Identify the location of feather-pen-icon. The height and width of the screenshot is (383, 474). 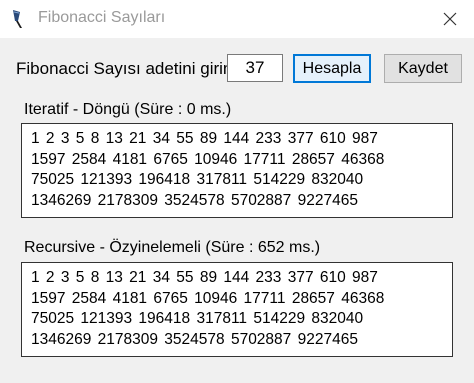
(19, 19).